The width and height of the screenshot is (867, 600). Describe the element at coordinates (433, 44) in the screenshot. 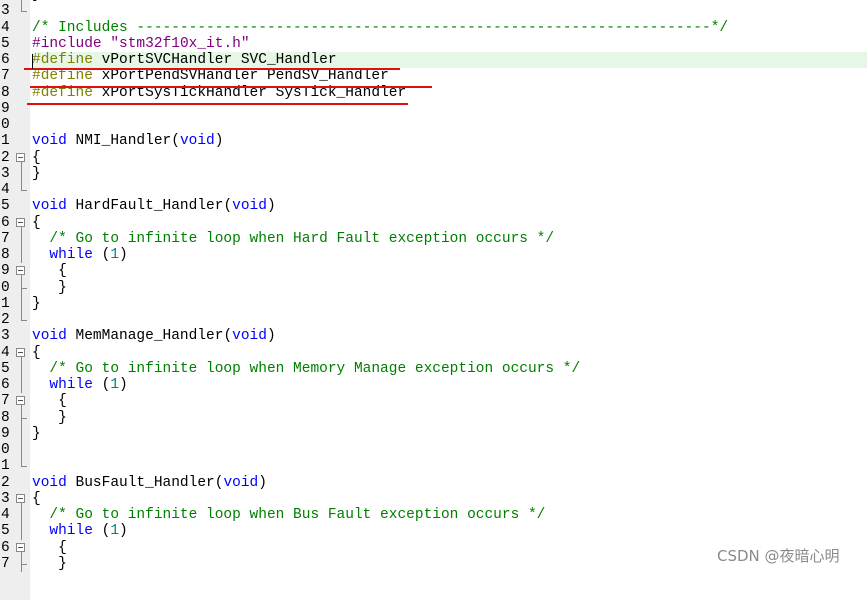

I see `code-line: 5 #include "stm32f10x_it.h"` at that location.